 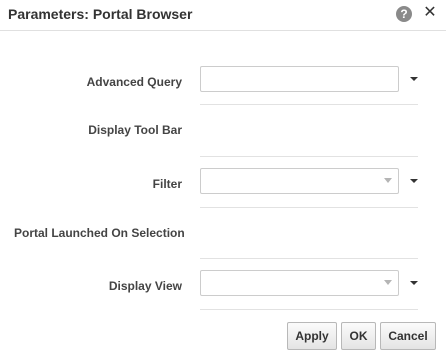 I want to click on ok-button: OK, so click(x=358, y=336).